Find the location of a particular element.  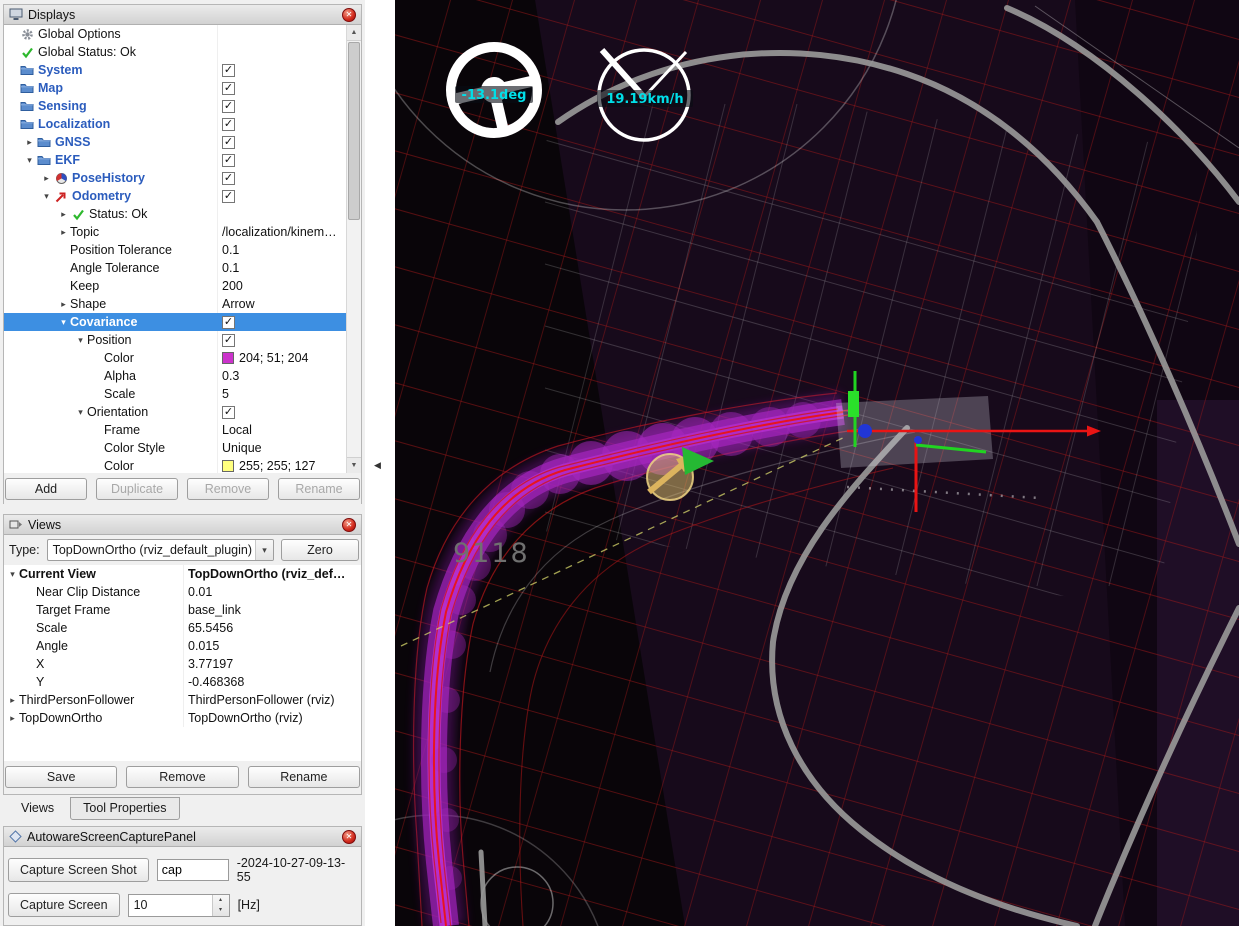

tree-row-global-status-ok: Global Status: Ok is located at coordinates (182, 52).